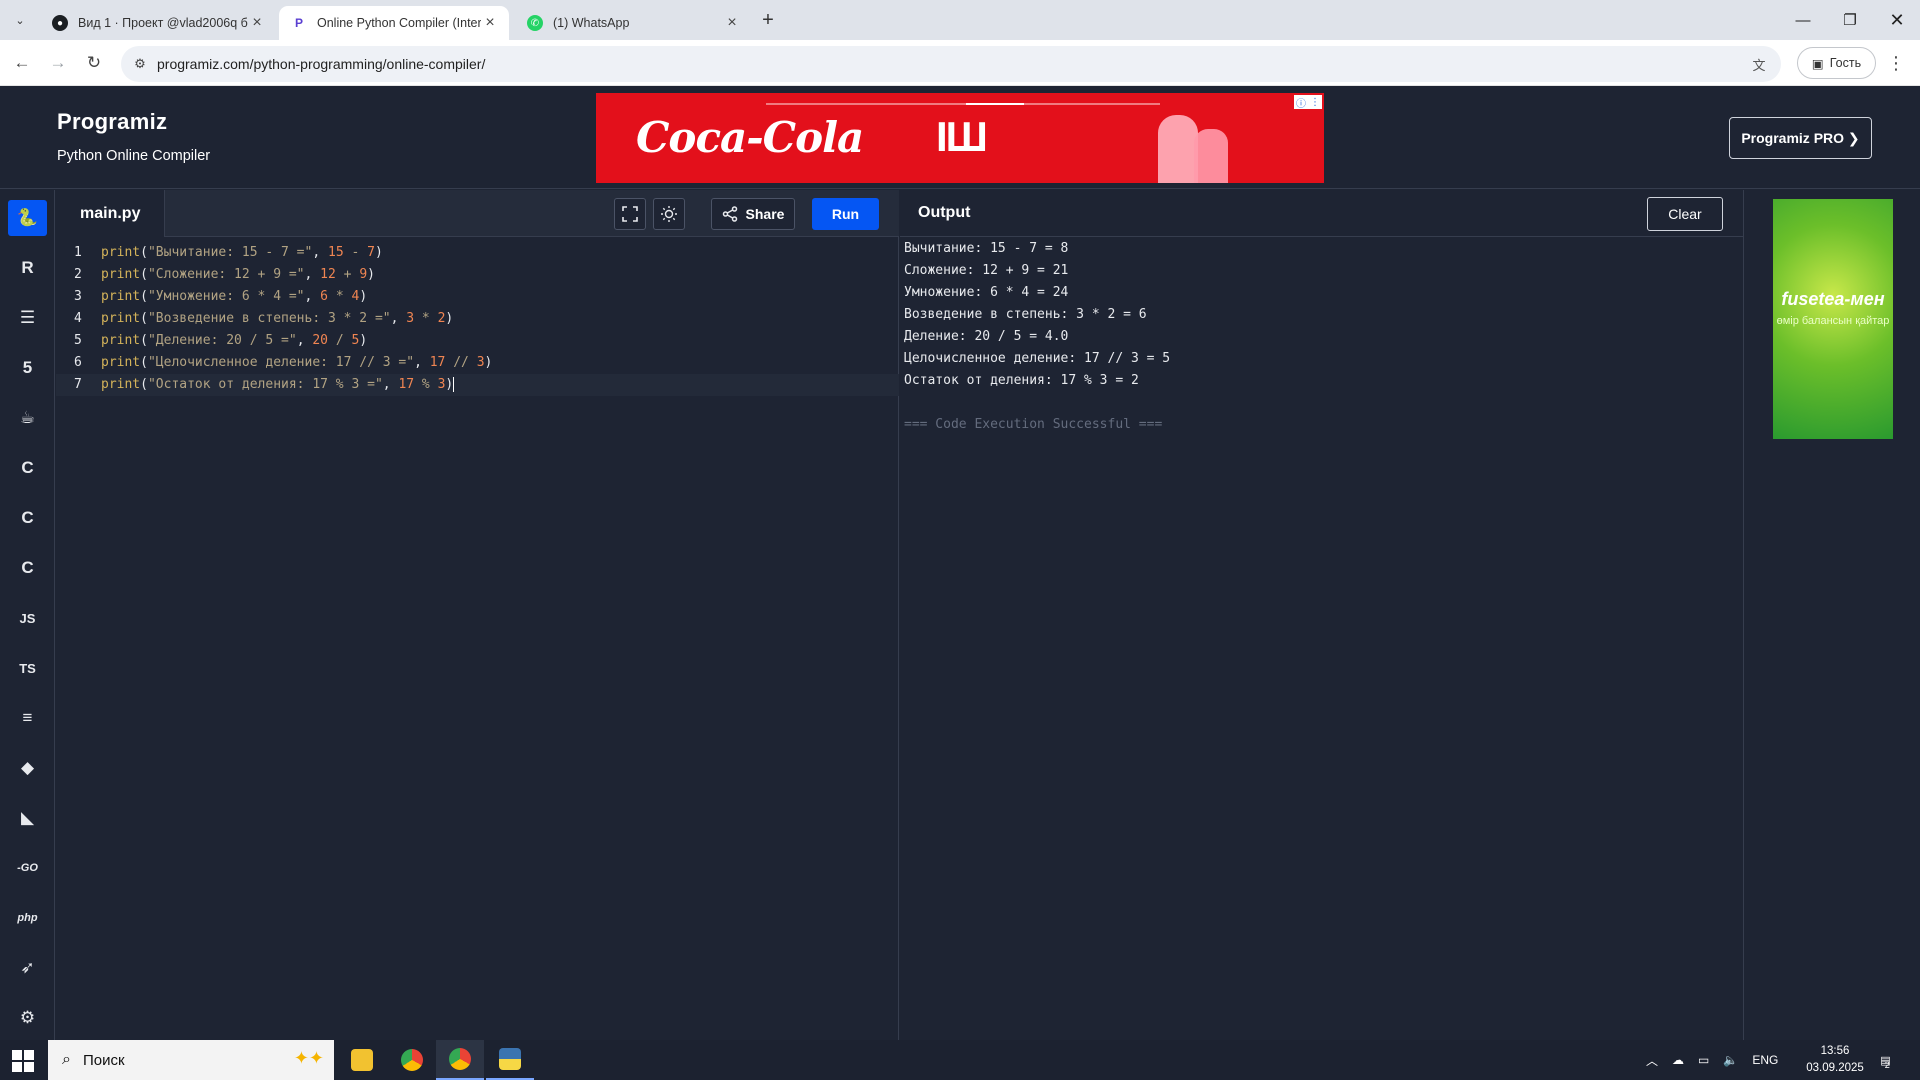 This screenshot has height=1080, width=1920. I want to click on operator-token: *, so click(340, 296).